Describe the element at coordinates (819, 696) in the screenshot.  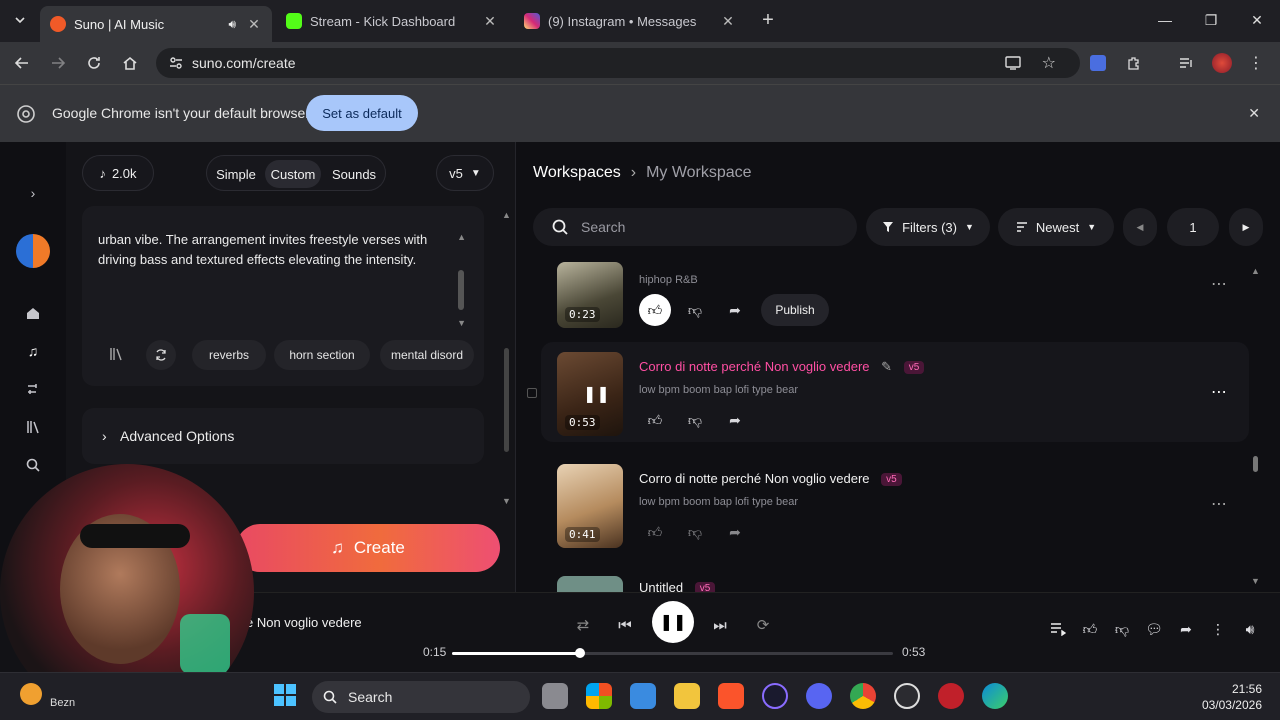
I see `discord-icon` at that location.